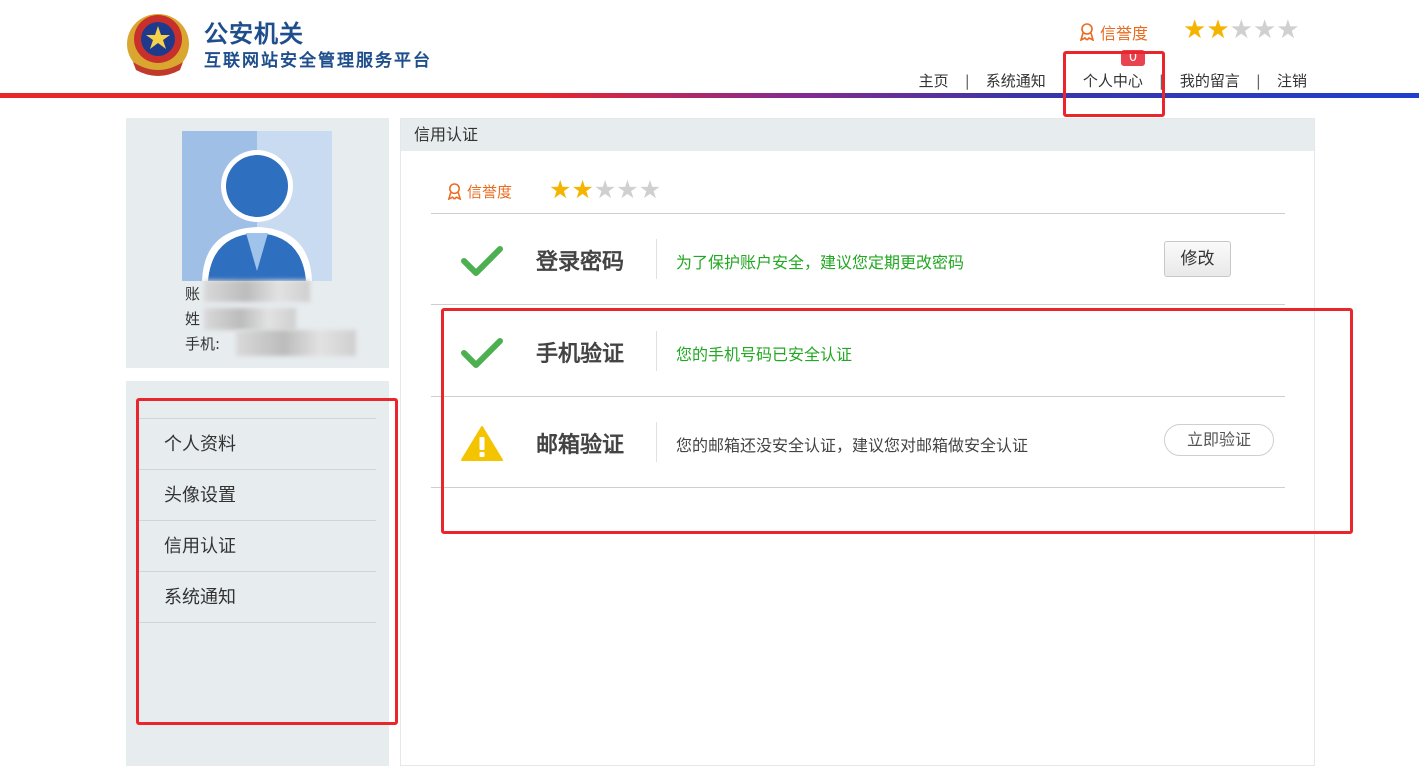 The width and height of the screenshot is (1419, 766). Describe the element at coordinates (193, 294) in the screenshot. I see `account-label: 账` at that location.